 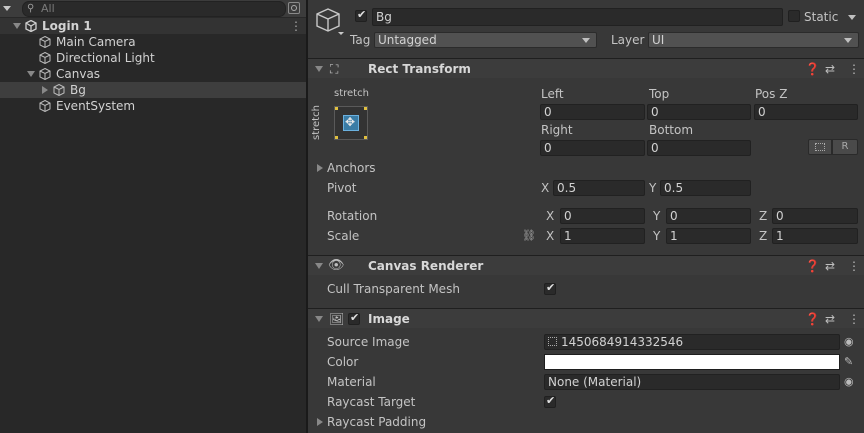 What do you see at coordinates (592, 148) in the screenshot?
I see `right-field: 0` at bounding box center [592, 148].